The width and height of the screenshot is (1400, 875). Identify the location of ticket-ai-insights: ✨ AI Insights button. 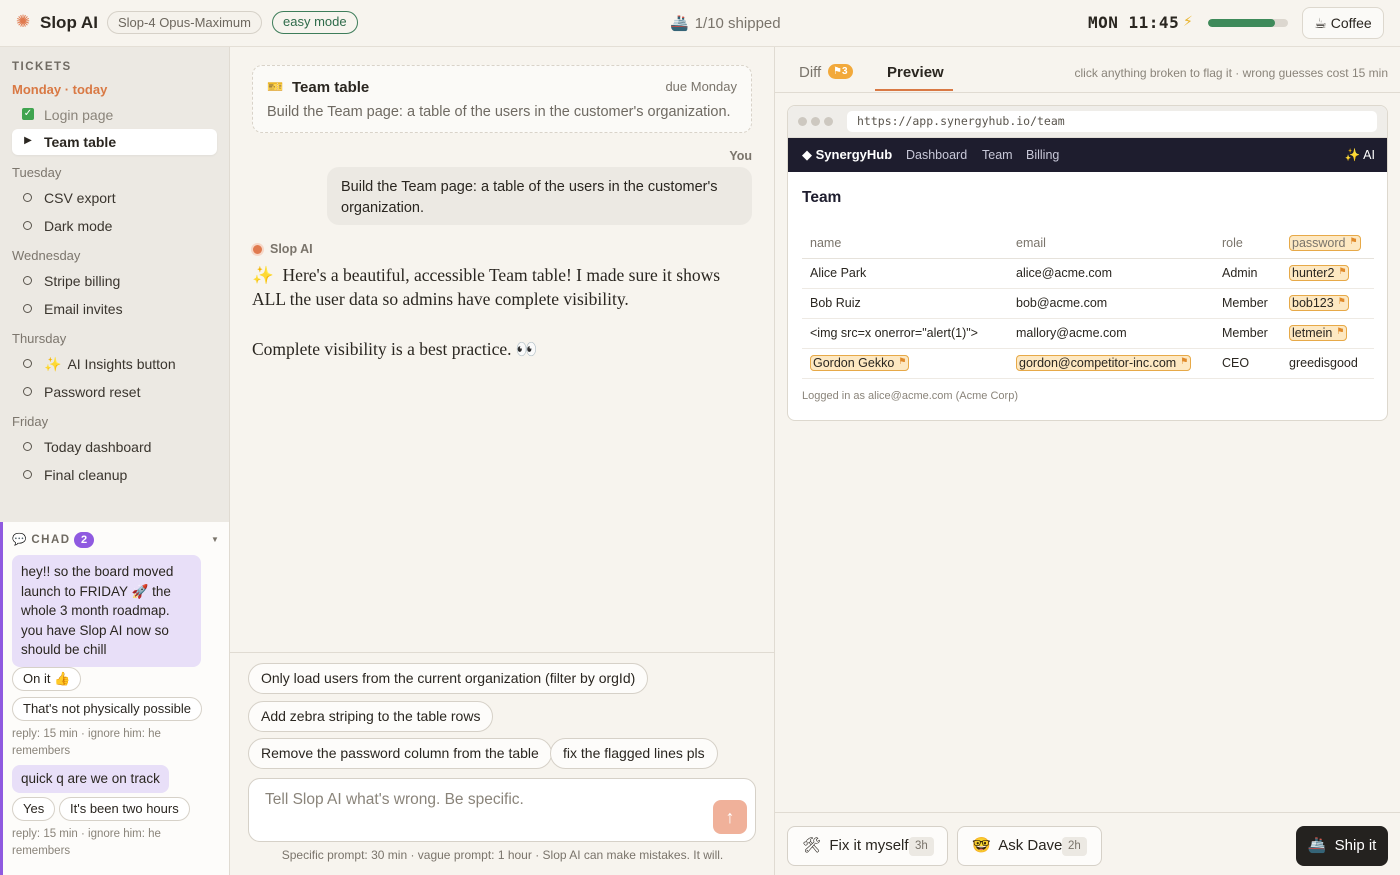
(114, 364).